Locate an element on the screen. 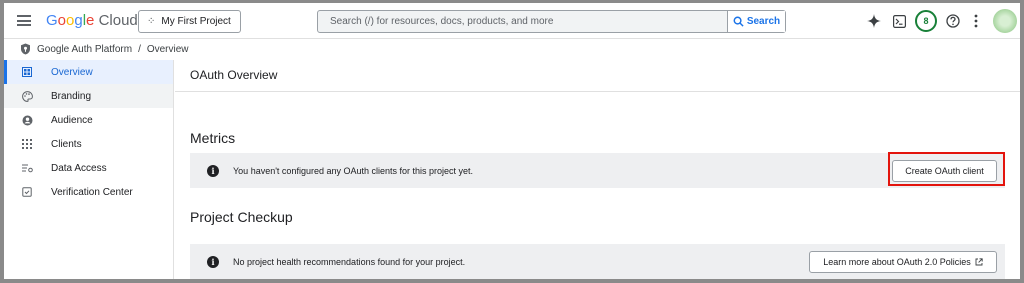  avatar is located at coordinates (1005, 21).